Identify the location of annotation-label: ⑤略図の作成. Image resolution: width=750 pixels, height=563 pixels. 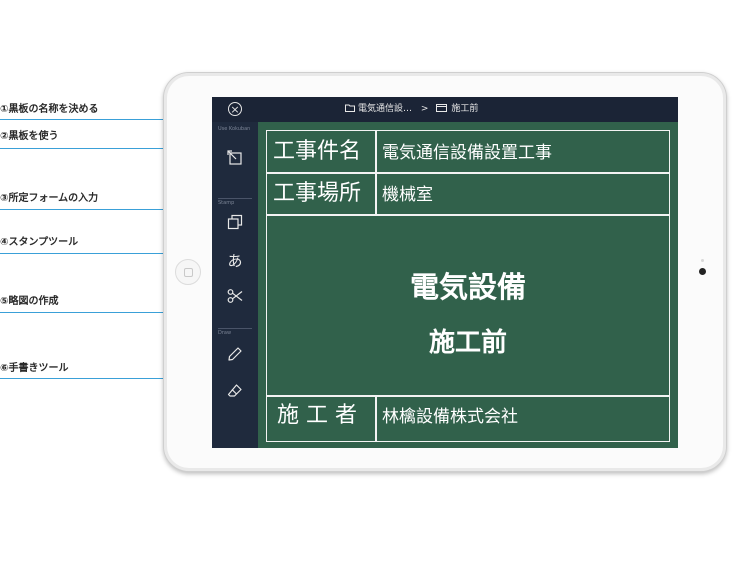
(29, 301).